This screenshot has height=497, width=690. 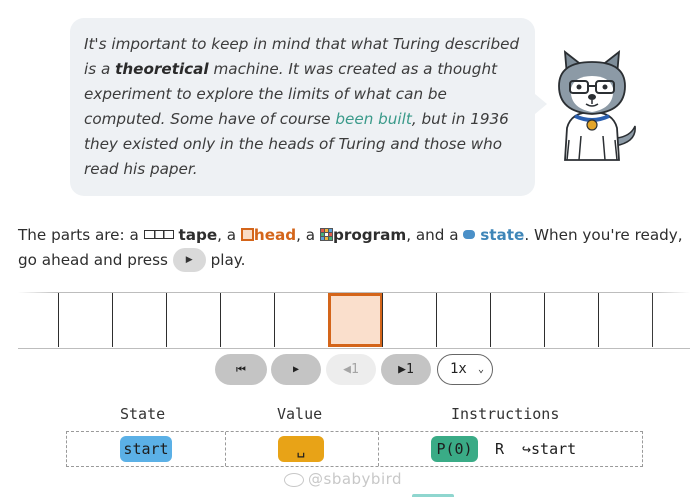 What do you see at coordinates (81, 235) in the screenshot?
I see `parts-text: The parts are: a` at bounding box center [81, 235].